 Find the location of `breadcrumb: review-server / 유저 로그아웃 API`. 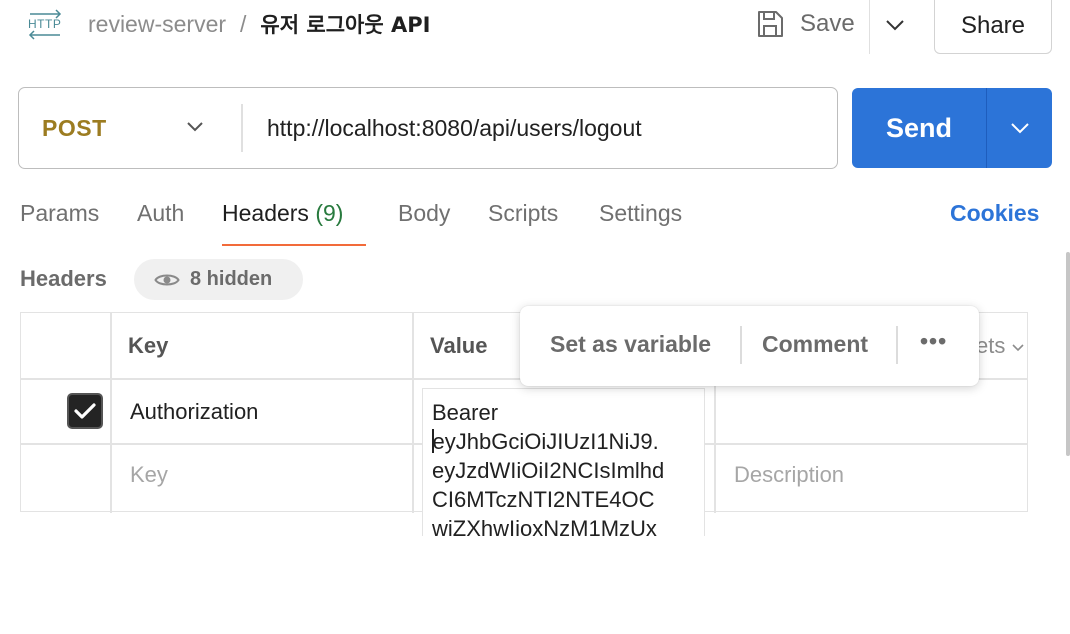

breadcrumb: review-server / 유저 로그아웃 API is located at coordinates (259, 24).